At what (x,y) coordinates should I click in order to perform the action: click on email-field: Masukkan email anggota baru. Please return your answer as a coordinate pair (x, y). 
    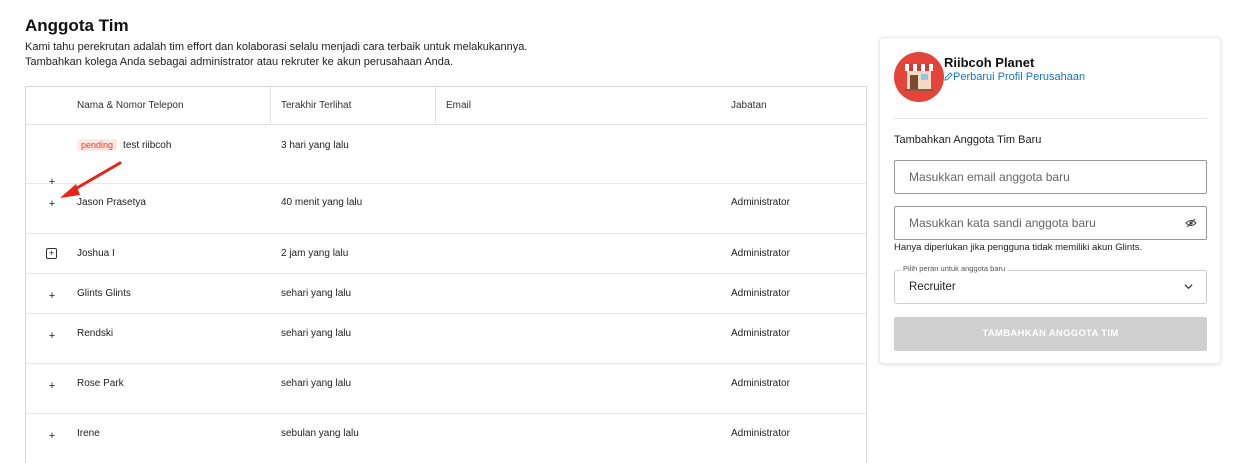
    Looking at the image, I should click on (1050, 177).